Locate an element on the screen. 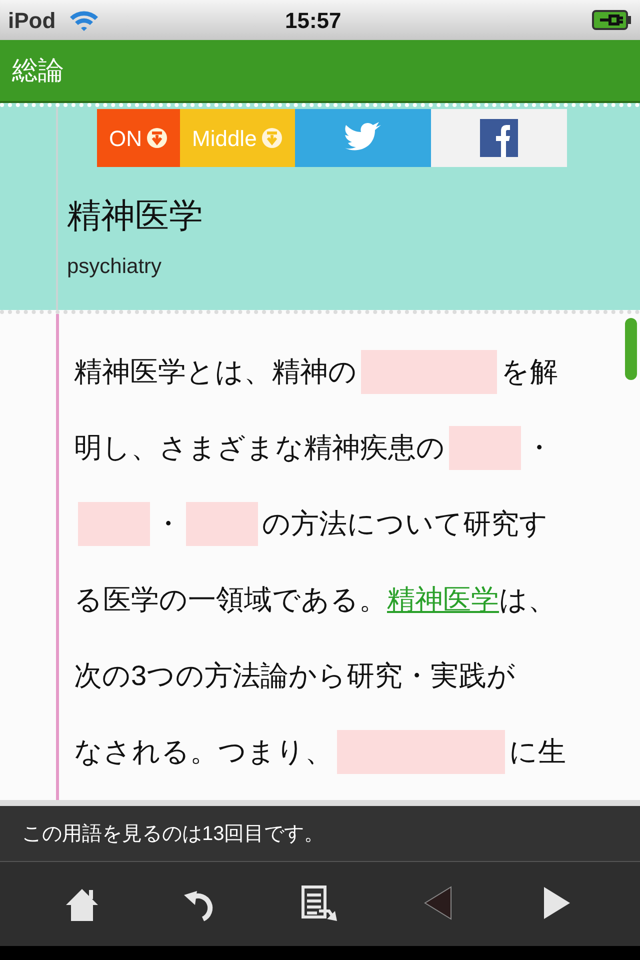  term-link: 精神医学 is located at coordinates (443, 600).